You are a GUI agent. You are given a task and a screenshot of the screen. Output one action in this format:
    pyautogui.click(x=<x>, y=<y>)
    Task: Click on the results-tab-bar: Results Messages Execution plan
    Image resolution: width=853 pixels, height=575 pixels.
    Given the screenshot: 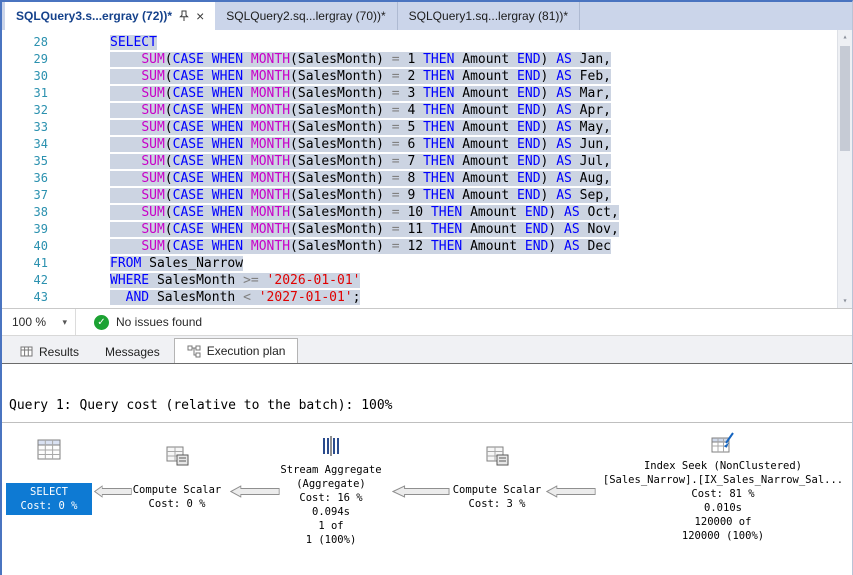 What is the action you would take?
    pyautogui.click(x=427, y=349)
    